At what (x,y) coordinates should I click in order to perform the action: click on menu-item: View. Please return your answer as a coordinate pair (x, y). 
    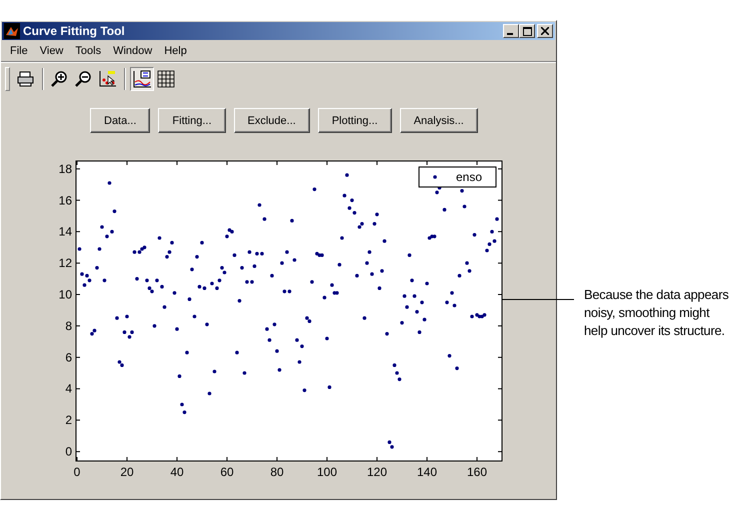
    Looking at the image, I should click on (51, 51).